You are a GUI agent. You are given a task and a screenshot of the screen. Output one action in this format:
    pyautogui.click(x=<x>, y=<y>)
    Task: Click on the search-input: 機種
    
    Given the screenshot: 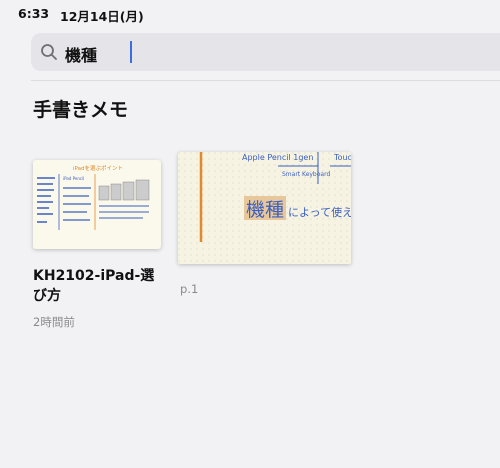 What is the action you would take?
    pyautogui.click(x=81, y=54)
    